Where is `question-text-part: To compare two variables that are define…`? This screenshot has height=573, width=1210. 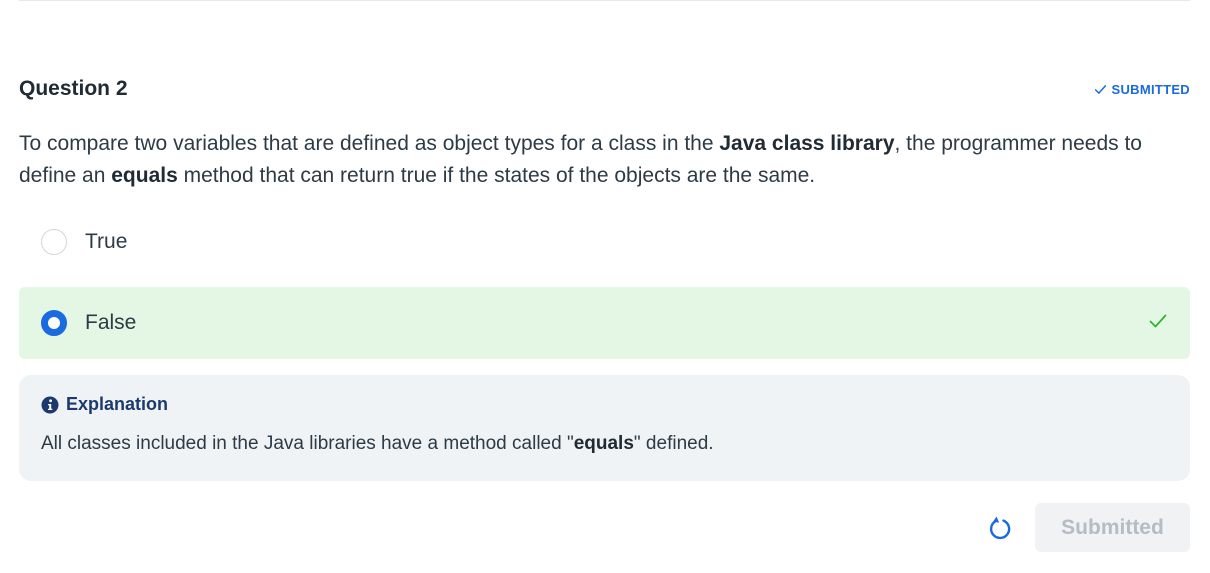
question-text-part: To compare two variables that are define… is located at coordinates (369, 143).